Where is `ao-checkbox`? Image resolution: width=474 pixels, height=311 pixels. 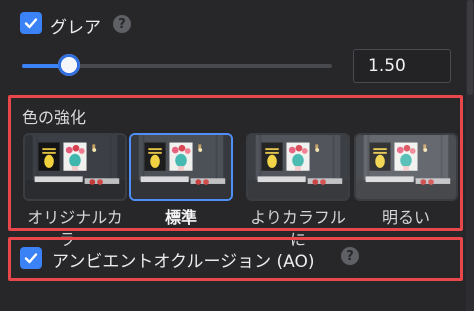
ao-checkbox is located at coordinates (31, 258).